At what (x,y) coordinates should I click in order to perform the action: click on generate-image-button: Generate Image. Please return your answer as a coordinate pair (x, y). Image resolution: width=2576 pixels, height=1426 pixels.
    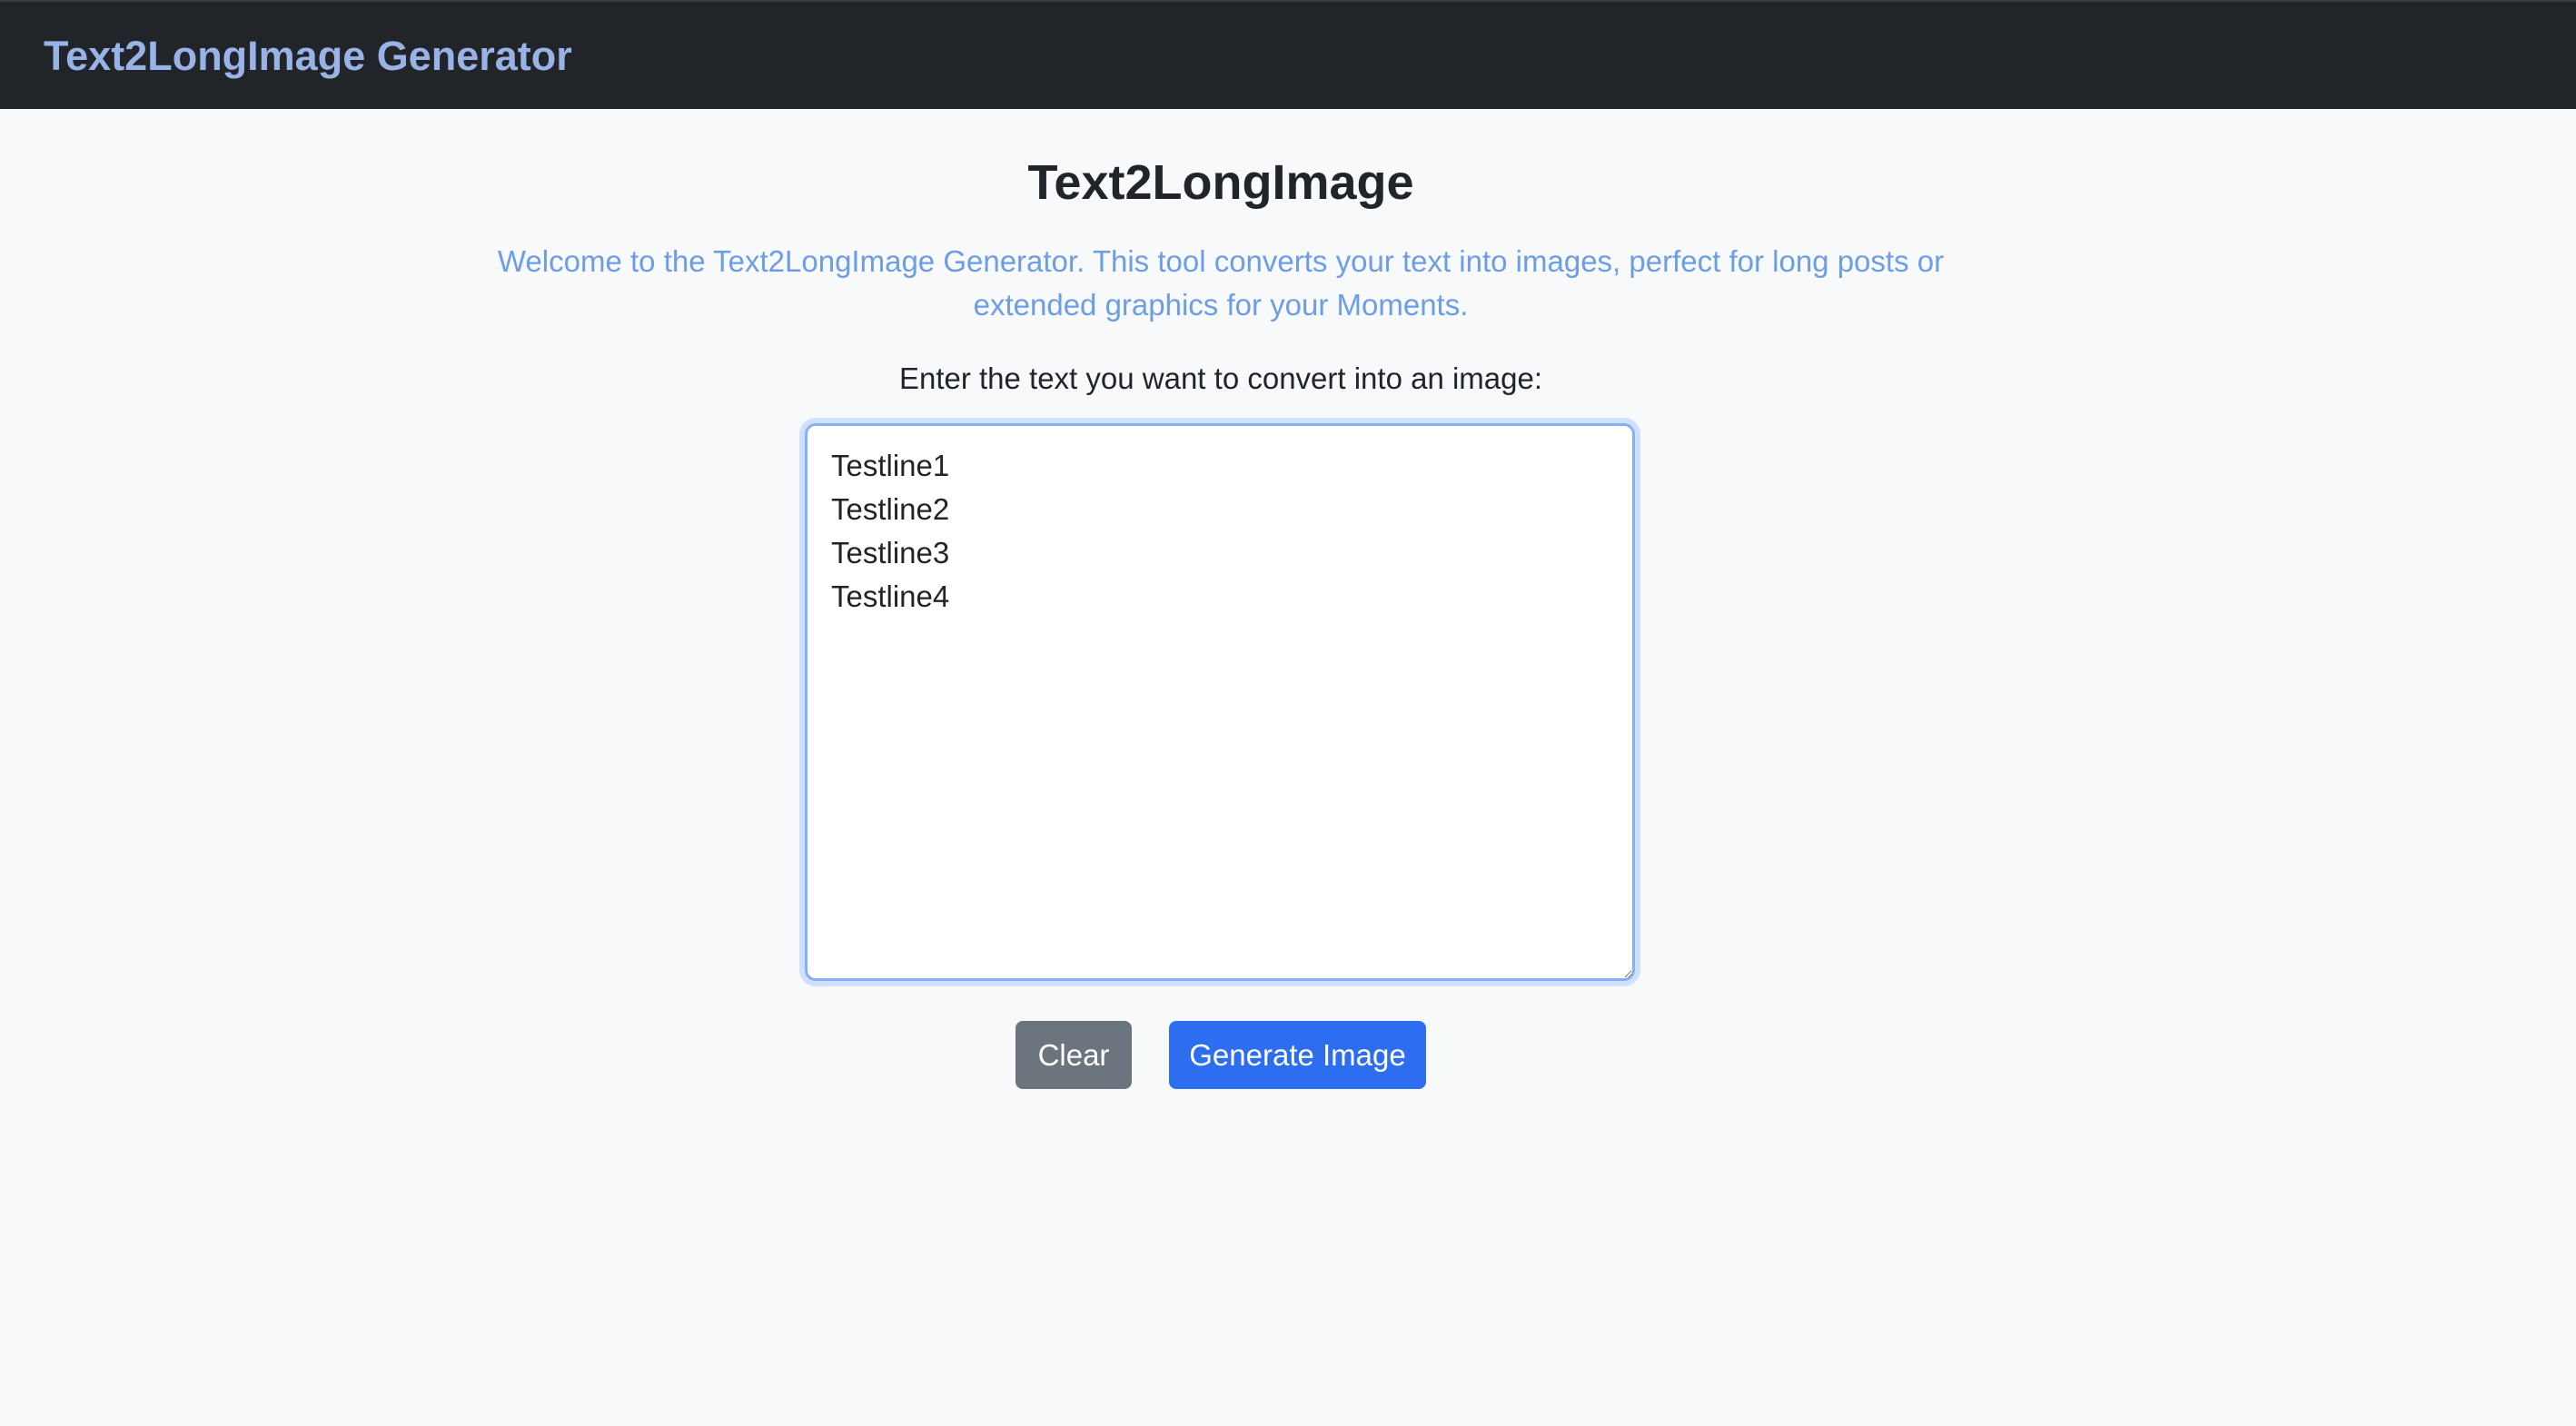
    Looking at the image, I should click on (1297, 1055).